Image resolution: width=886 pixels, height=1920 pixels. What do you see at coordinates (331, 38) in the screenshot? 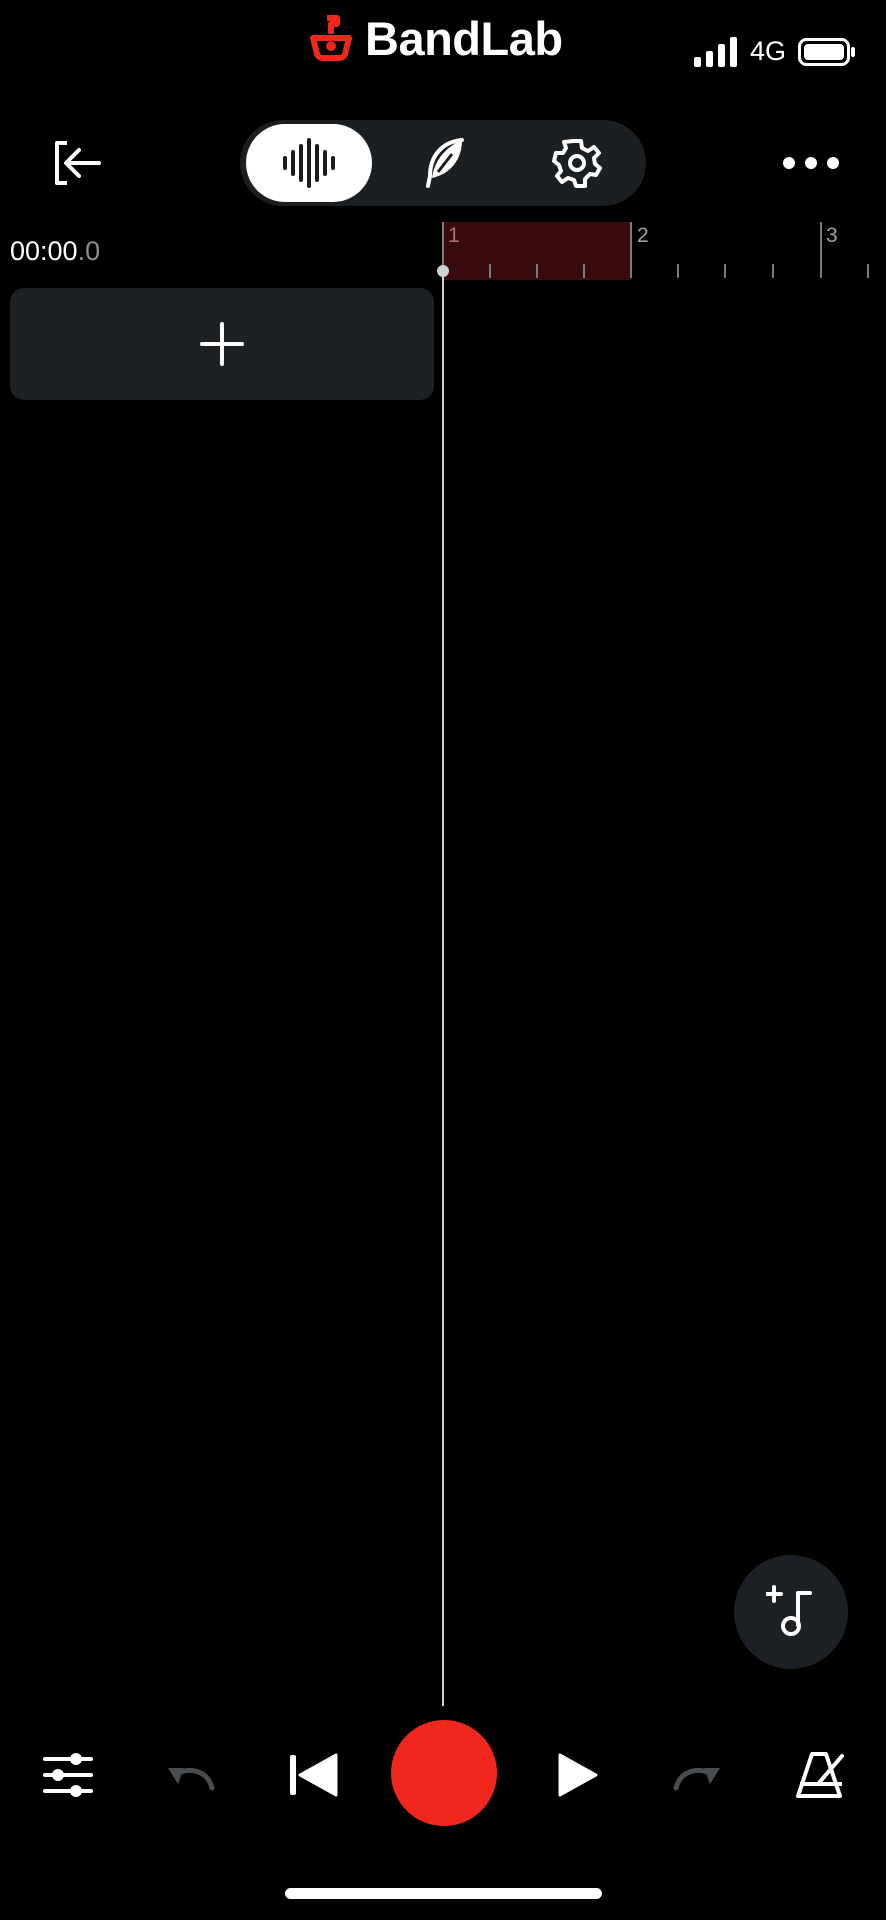
I see `bandlab-logo-icon` at bounding box center [331, 38].